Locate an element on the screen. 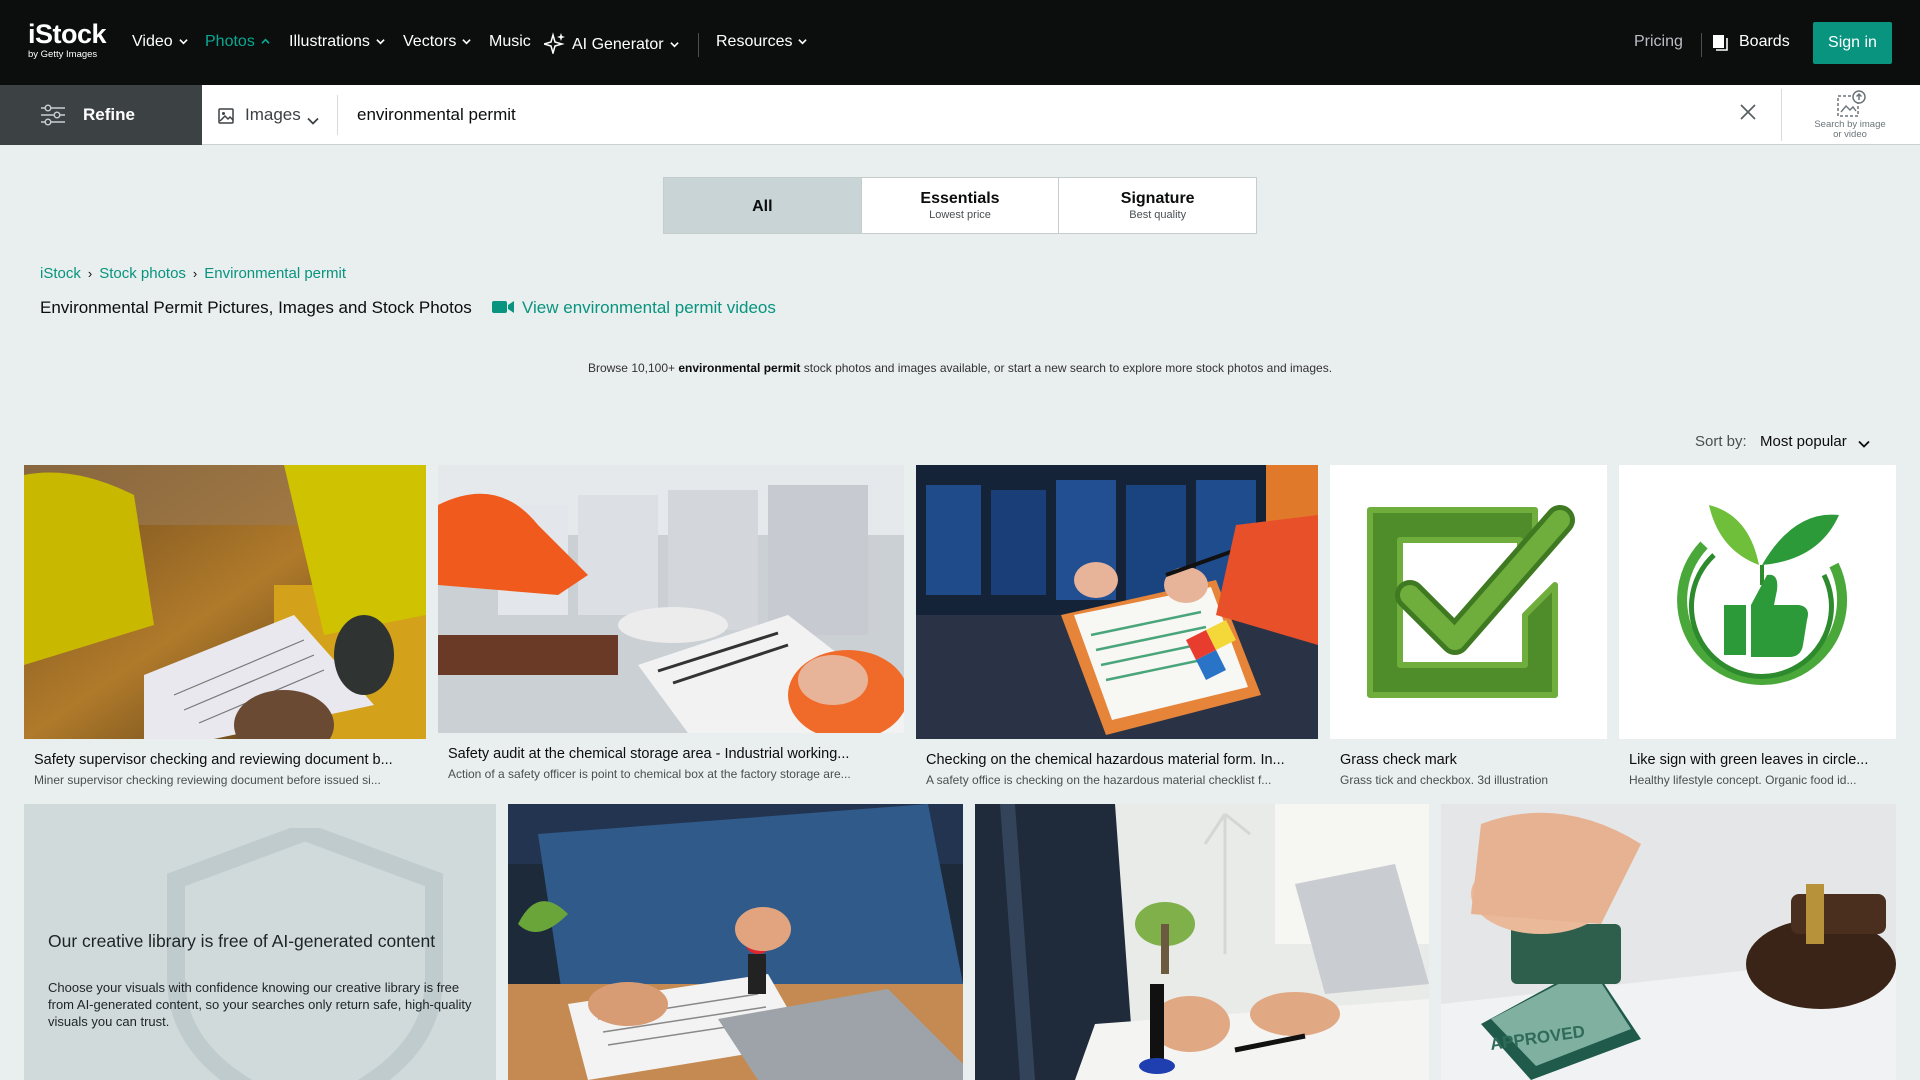 This screenshot has width=1920, height=1080. nav-resources: Resources is located at coordinates (762, 42).